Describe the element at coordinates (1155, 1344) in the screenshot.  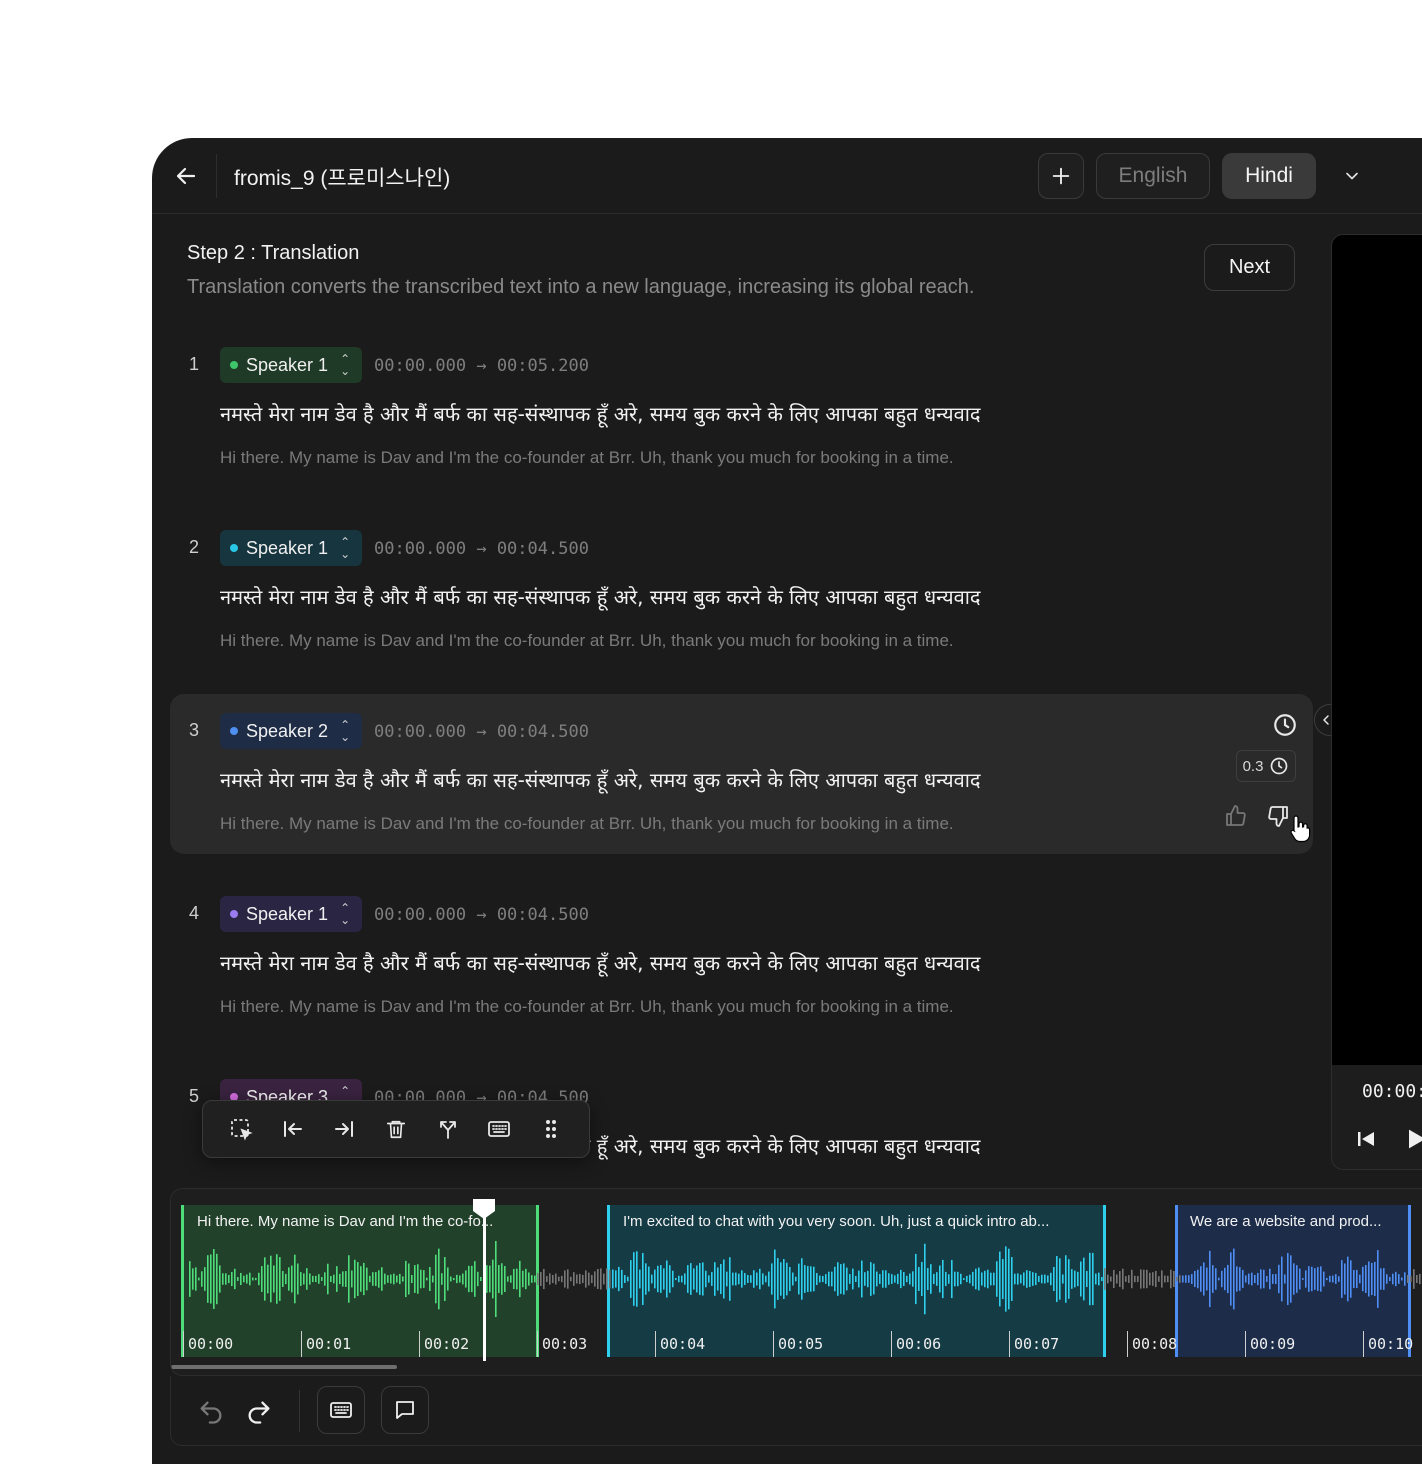
I see `tick-label: 00:08` at that location.